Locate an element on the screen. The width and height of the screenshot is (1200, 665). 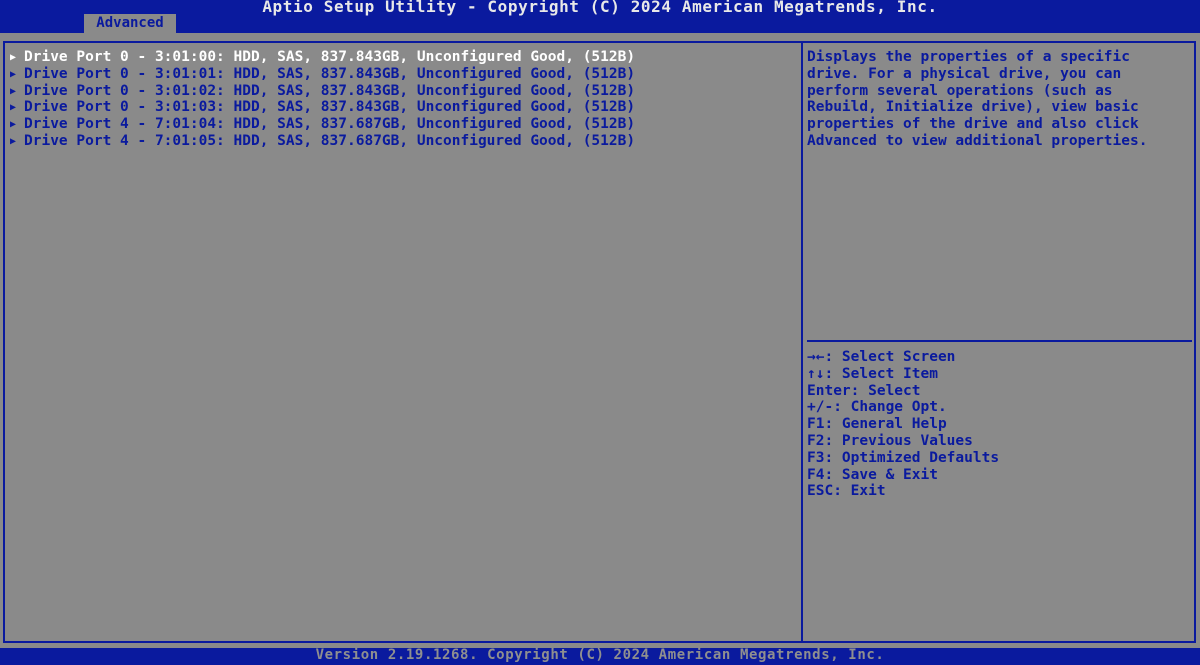
help-line: Rebuild, Initialize drive), view basic is located at coordinates (973, 107).